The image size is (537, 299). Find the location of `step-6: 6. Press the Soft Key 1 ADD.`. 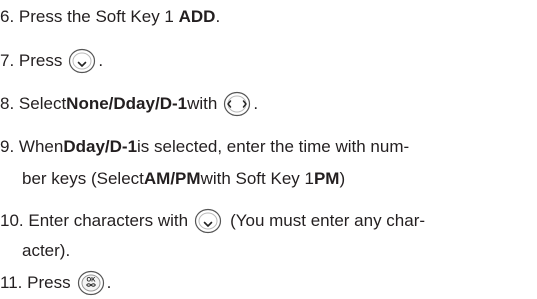

step-6: 6. Press the Soft Key 1 ADD. is located at coordinates (110, 17).